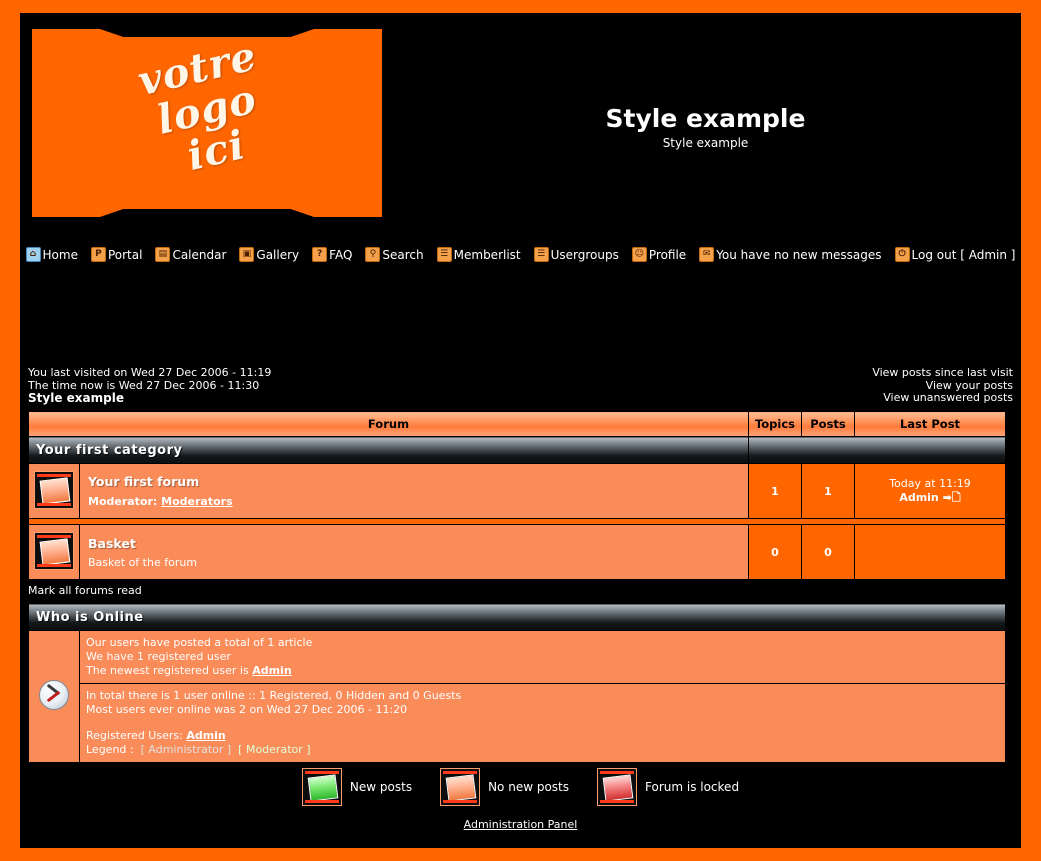 The height and width of the screenshot is (861, 1041). I want to click on forum-info-cell: Basket Basket of the forum, so click(414, 552).